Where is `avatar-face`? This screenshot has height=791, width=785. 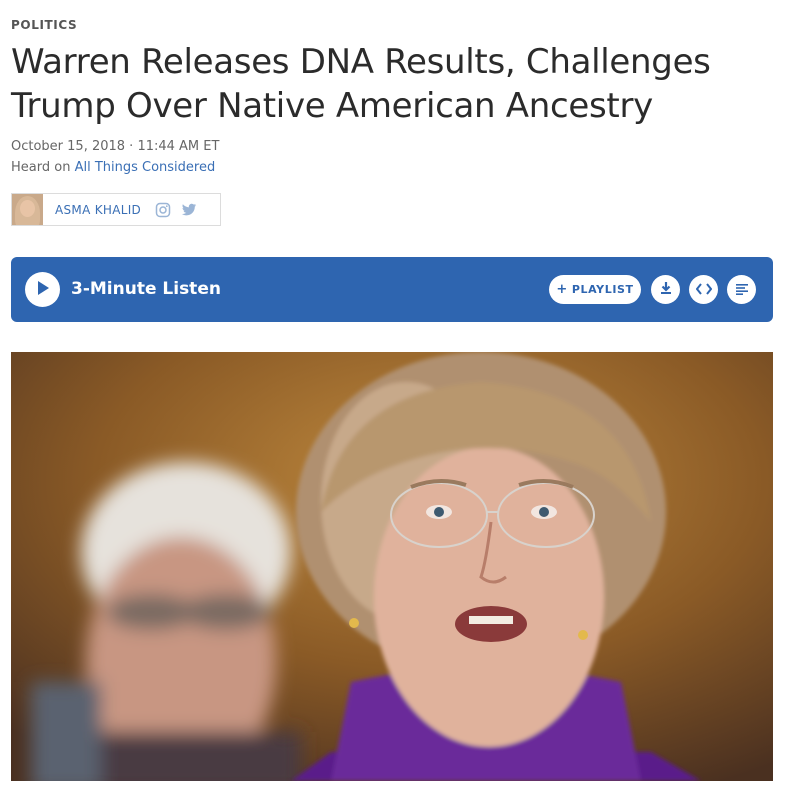 avatar-face is located at coordinates (27, 208).